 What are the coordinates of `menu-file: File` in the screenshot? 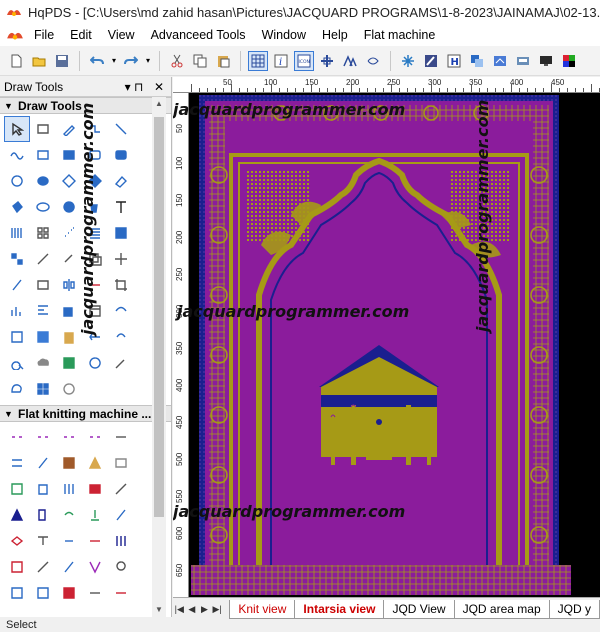 It's located at (44, 35).